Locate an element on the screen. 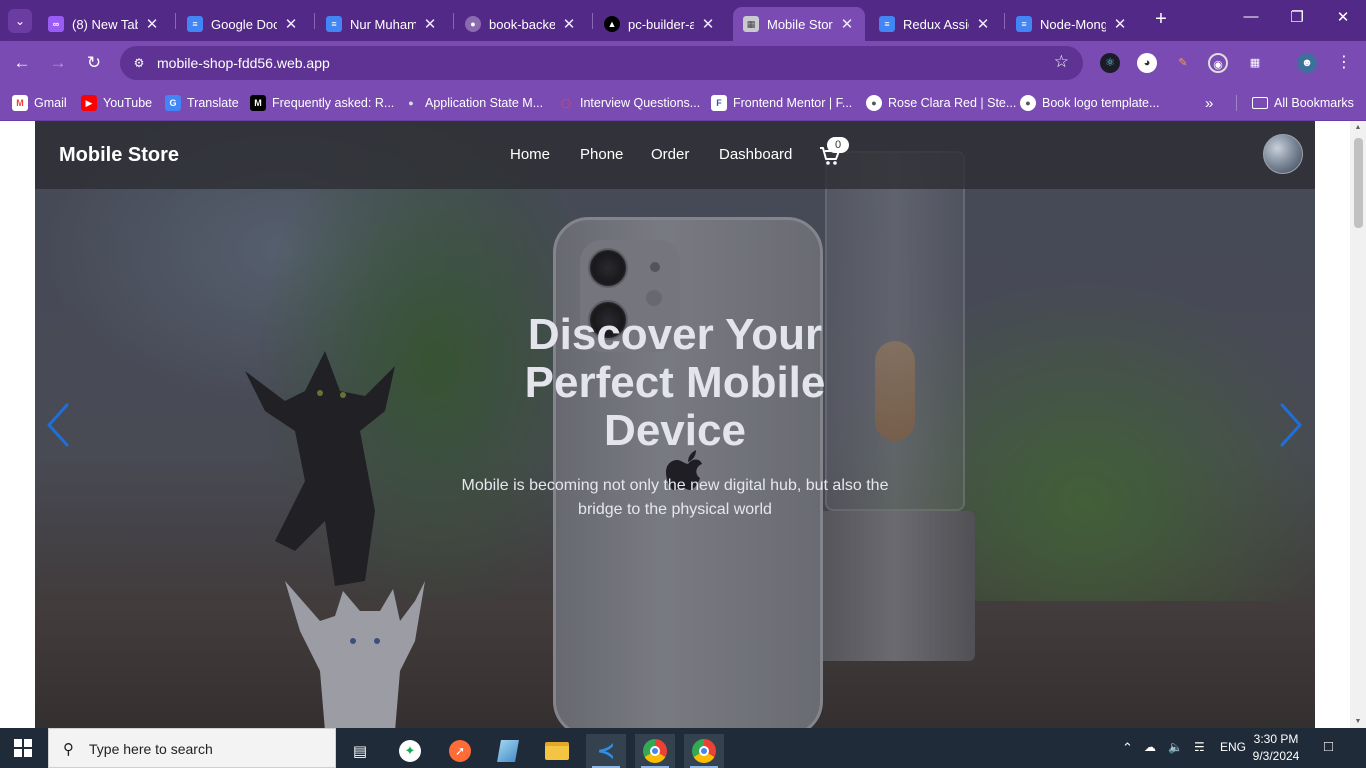 The image size is (1366, 768). arrow-left-icon: ← is located at coordinates (22, 62).